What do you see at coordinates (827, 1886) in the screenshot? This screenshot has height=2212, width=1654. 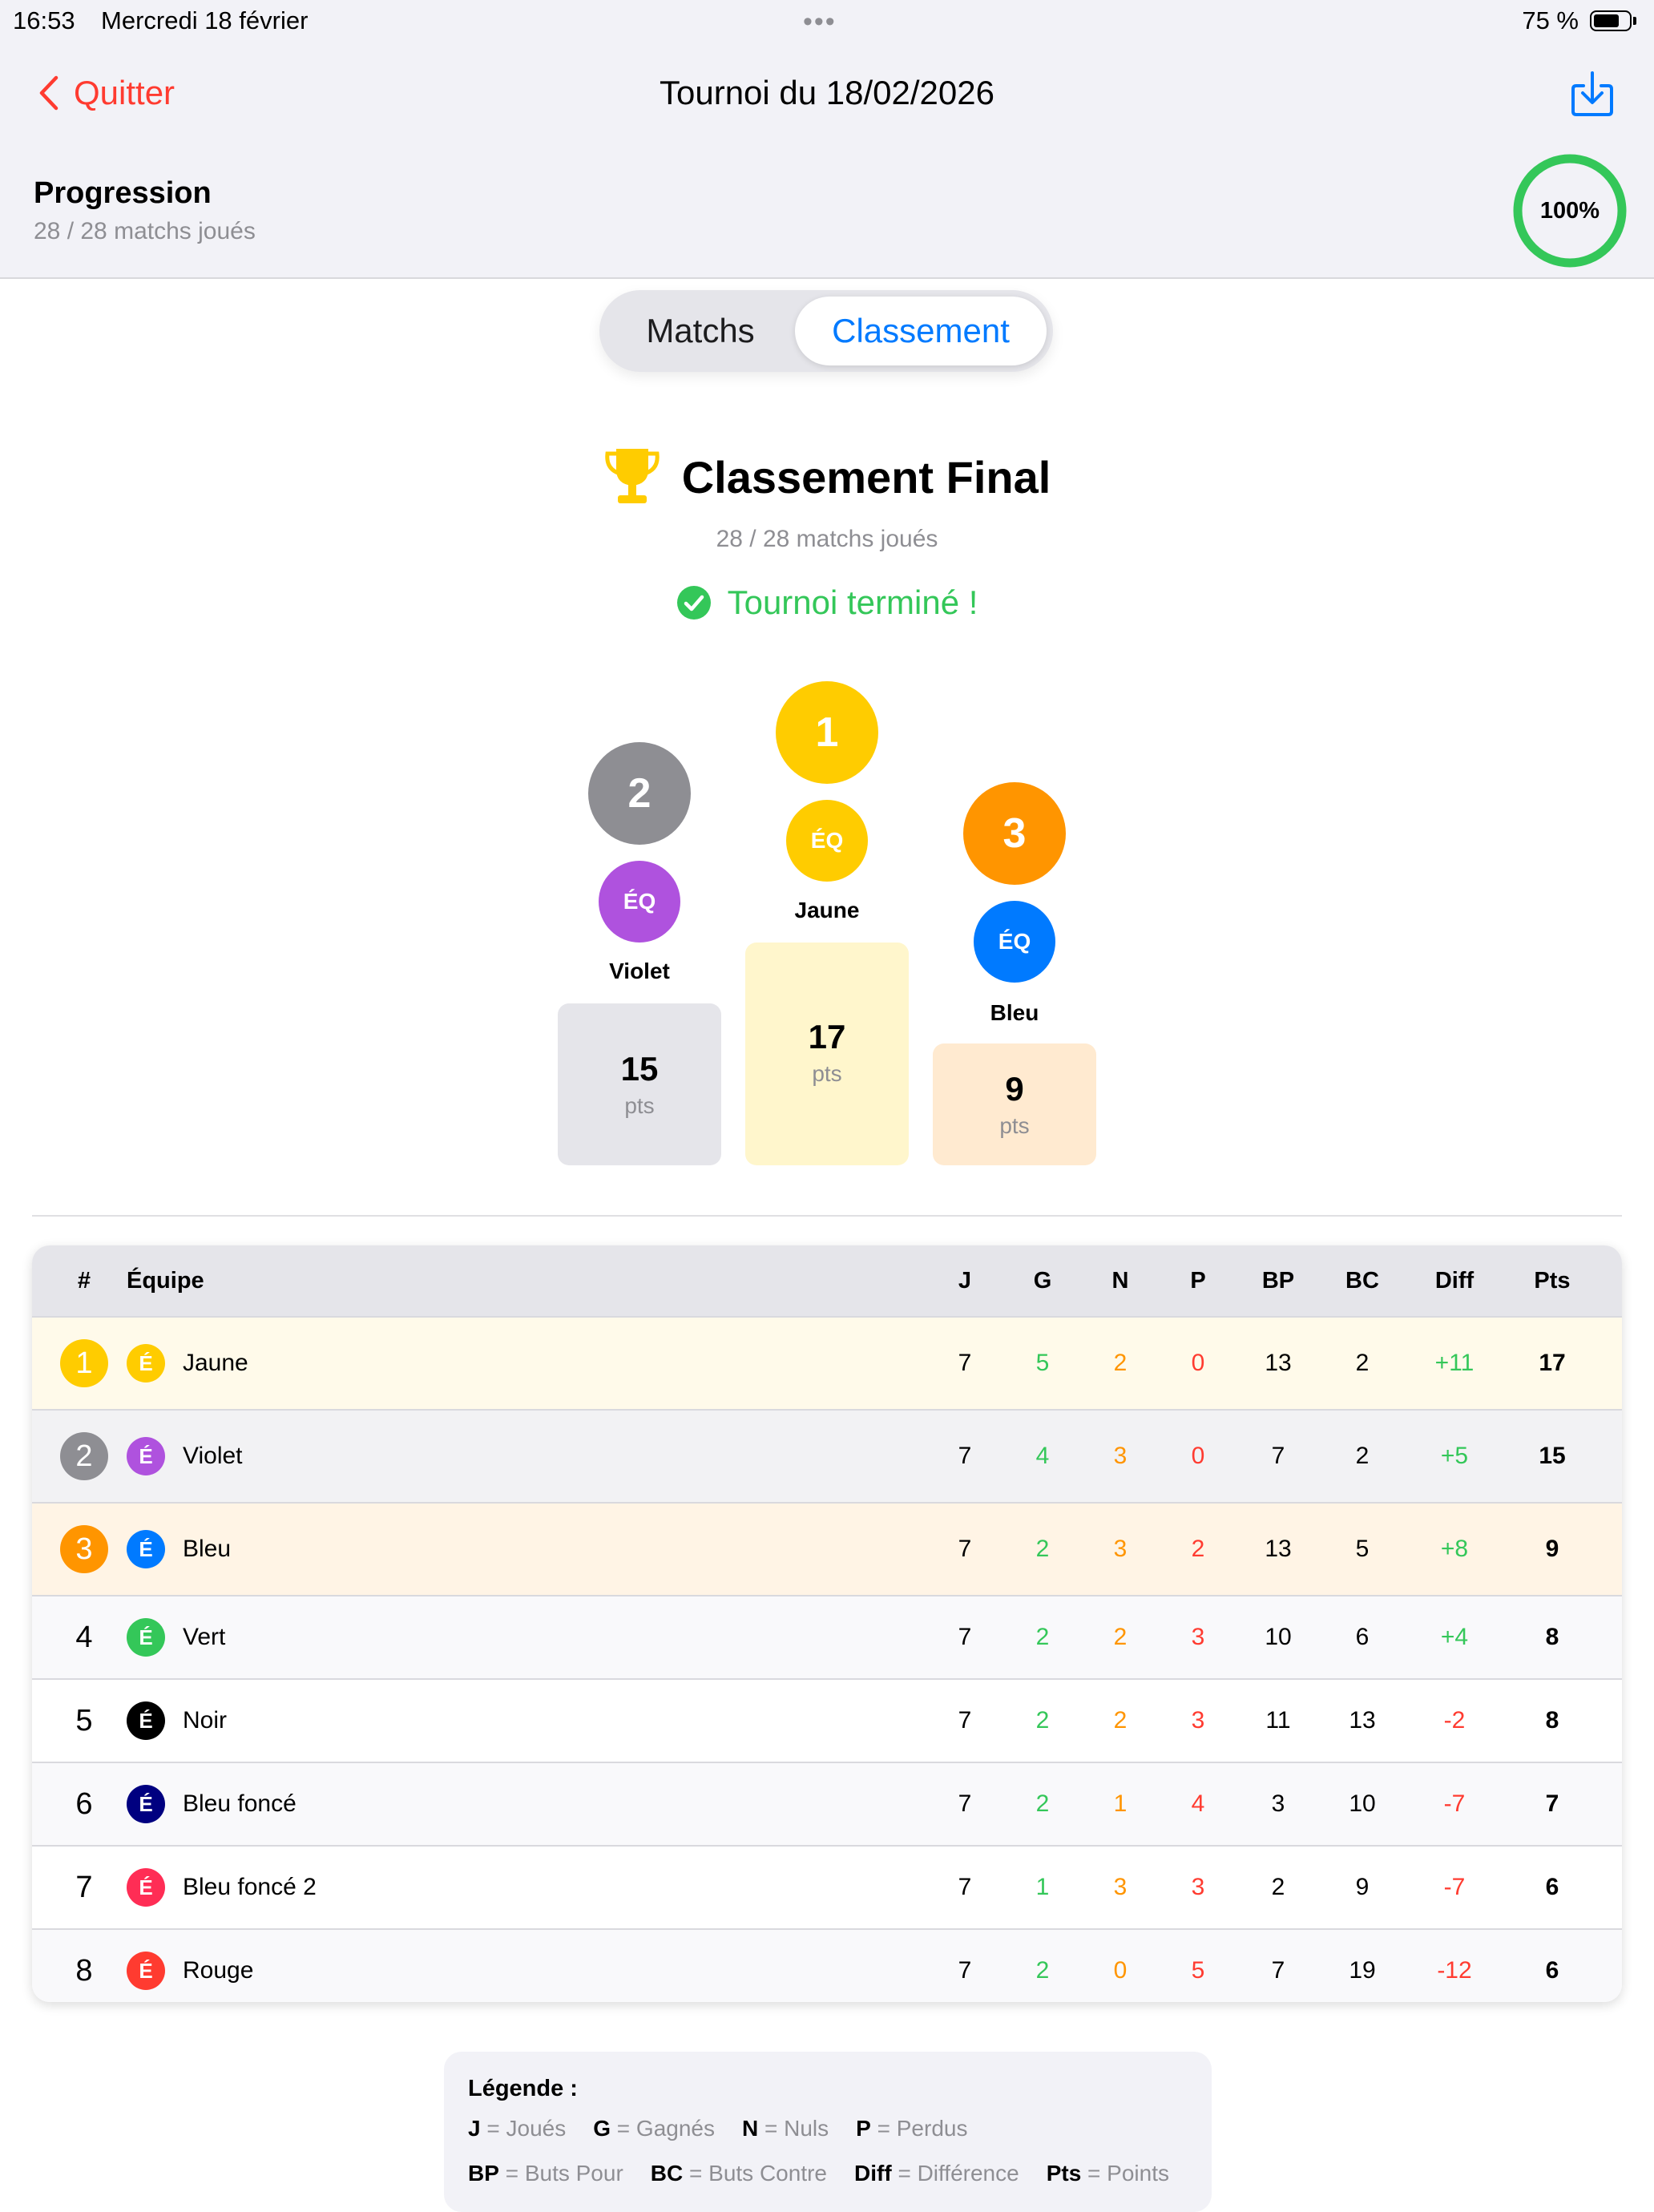 I see `table-row: 7 É Bleu foncé 2 7 1 3 3 2 9 -7 6` at bounding box center [827, 1886].